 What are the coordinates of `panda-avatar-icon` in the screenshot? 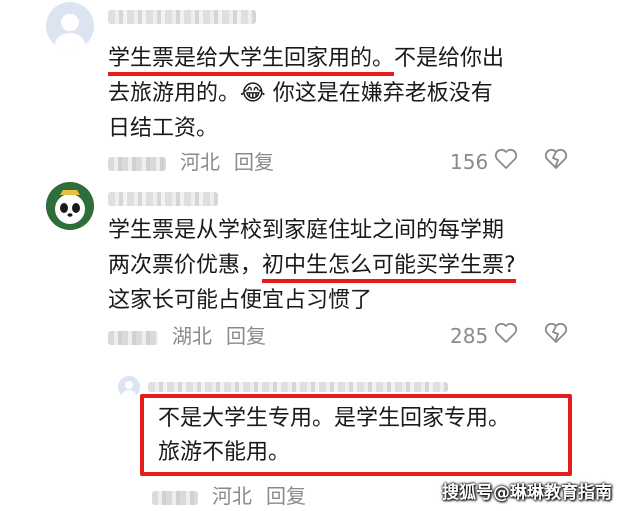 It's located at (70, 206).